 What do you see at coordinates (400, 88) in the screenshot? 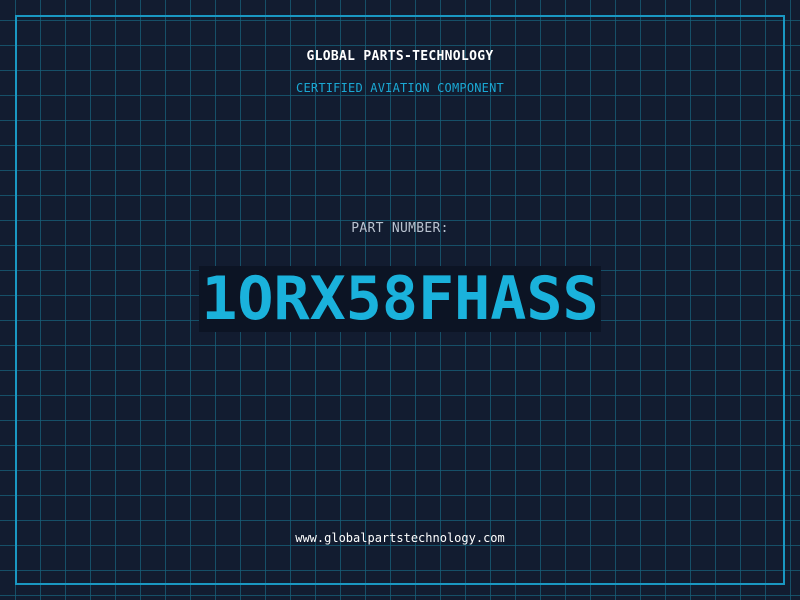
I see `certification-subtitle: CERTIFIED AVIATION COMPONENT` at bounding box center [400, 88].